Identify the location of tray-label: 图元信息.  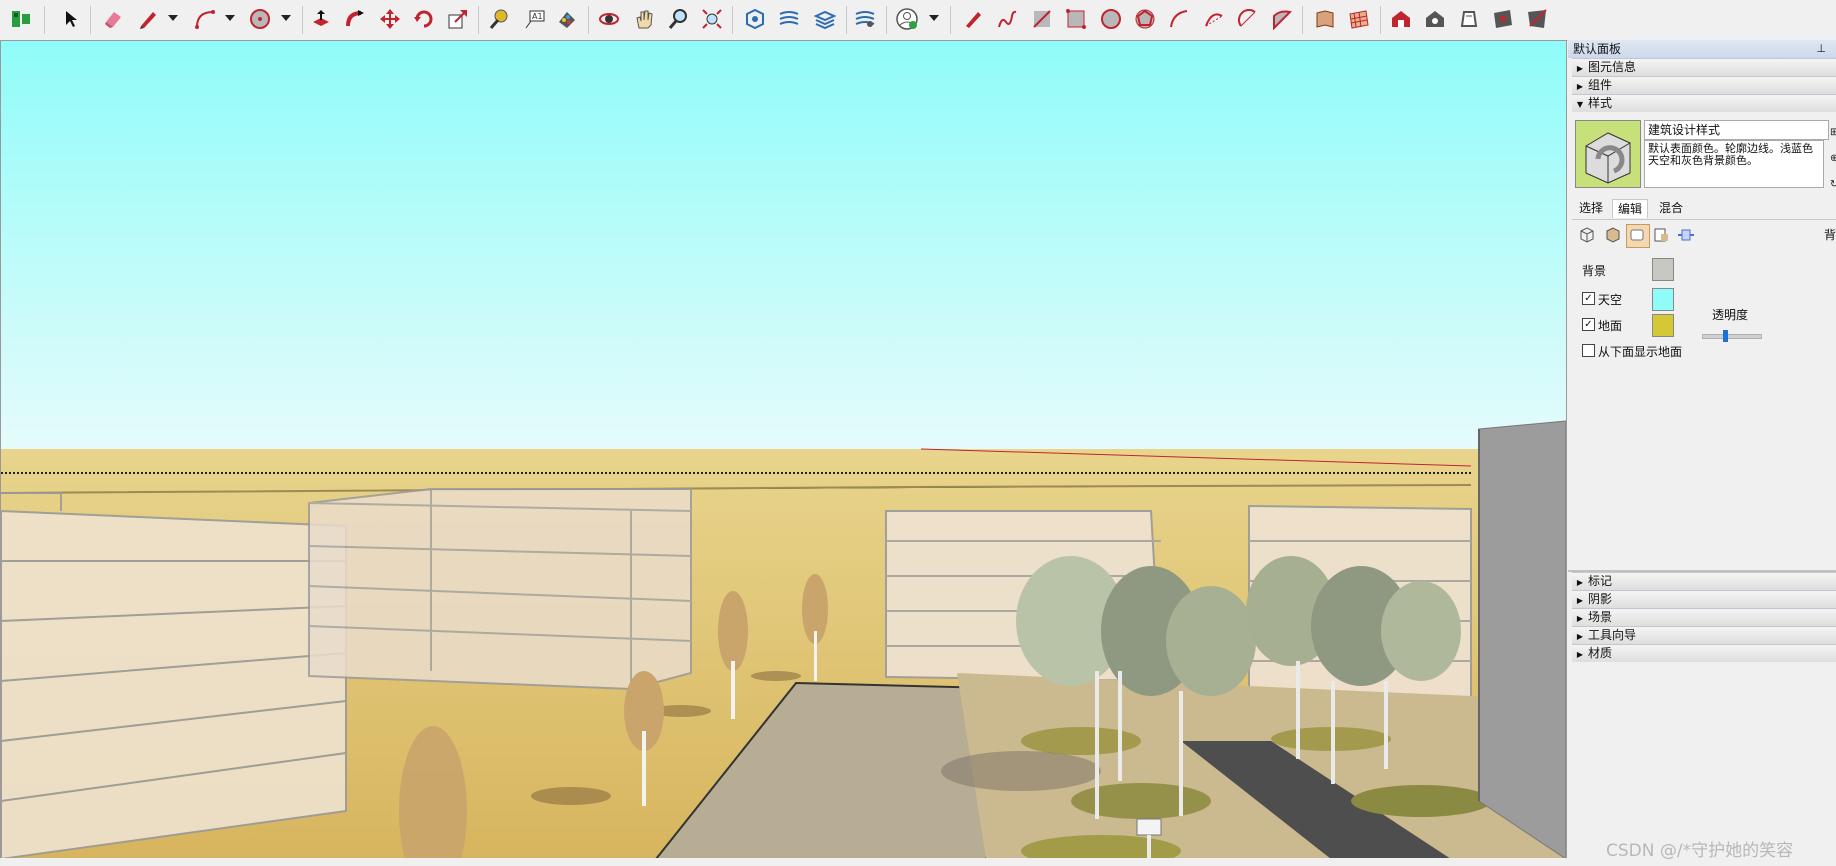
(1612, 67).